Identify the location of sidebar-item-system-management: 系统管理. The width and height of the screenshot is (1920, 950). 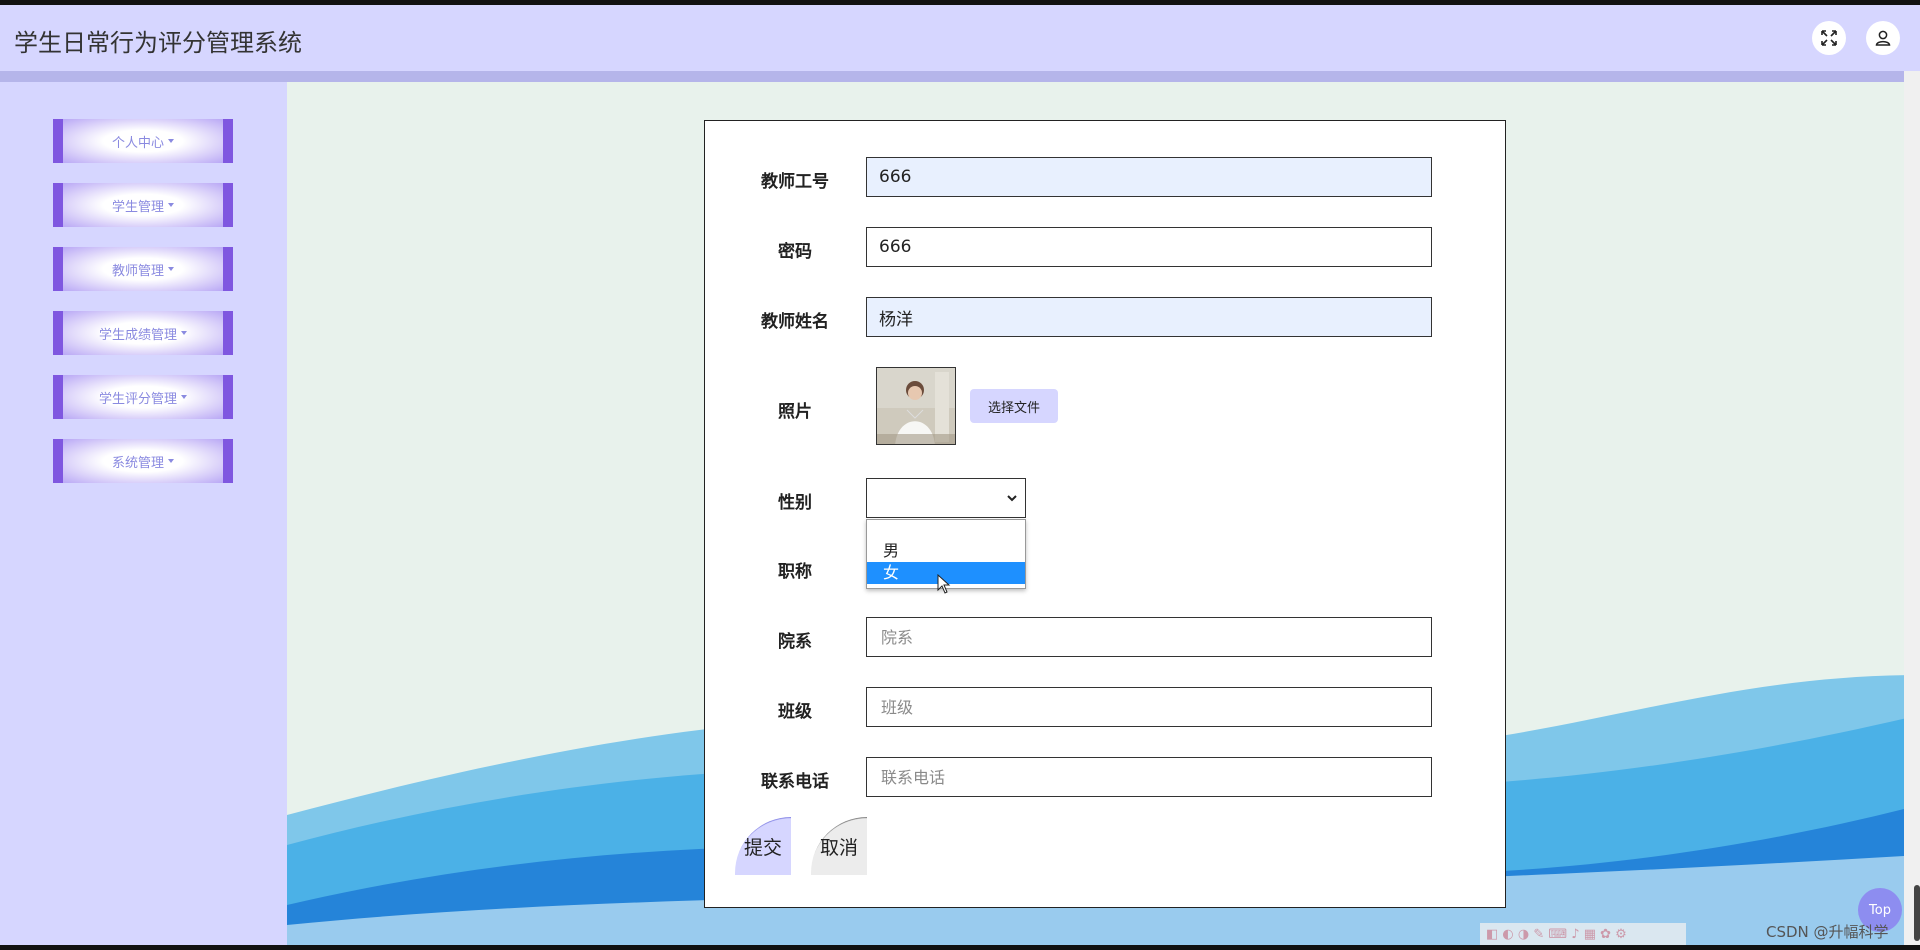
(143, 461).